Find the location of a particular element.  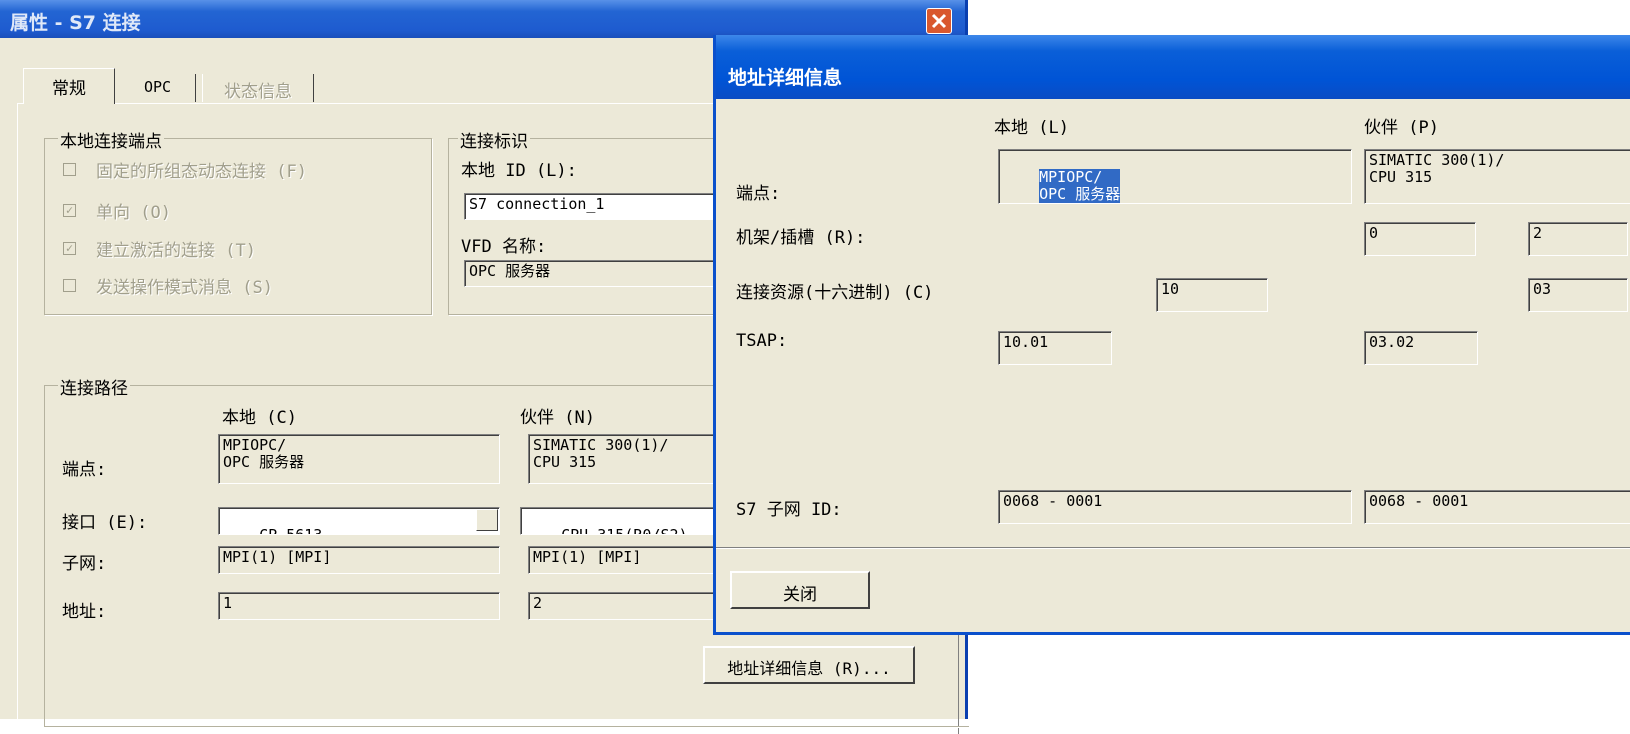

tab-general: 常规 is located at coordinates (69, 86).